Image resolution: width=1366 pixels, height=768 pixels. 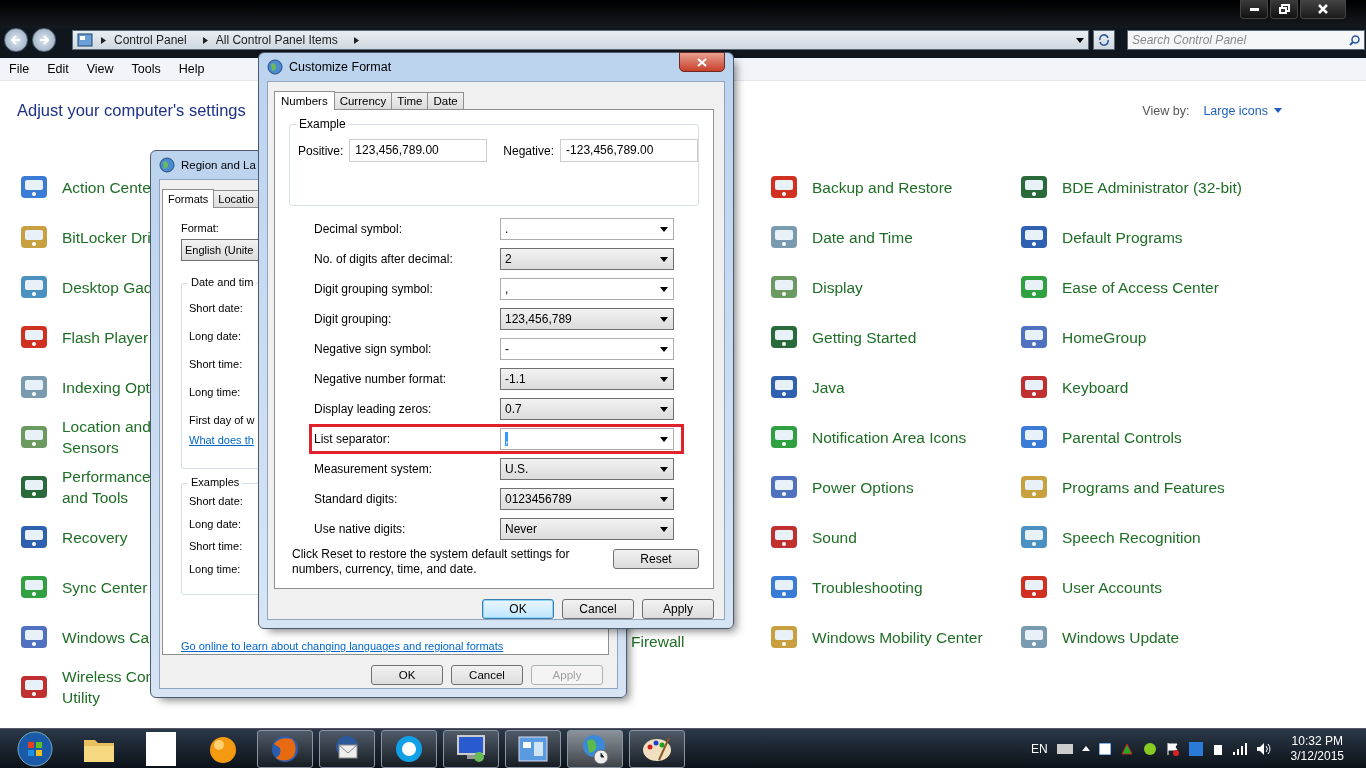 I want to click on dropdown: 123,456,789, so click(x=587, y=319).